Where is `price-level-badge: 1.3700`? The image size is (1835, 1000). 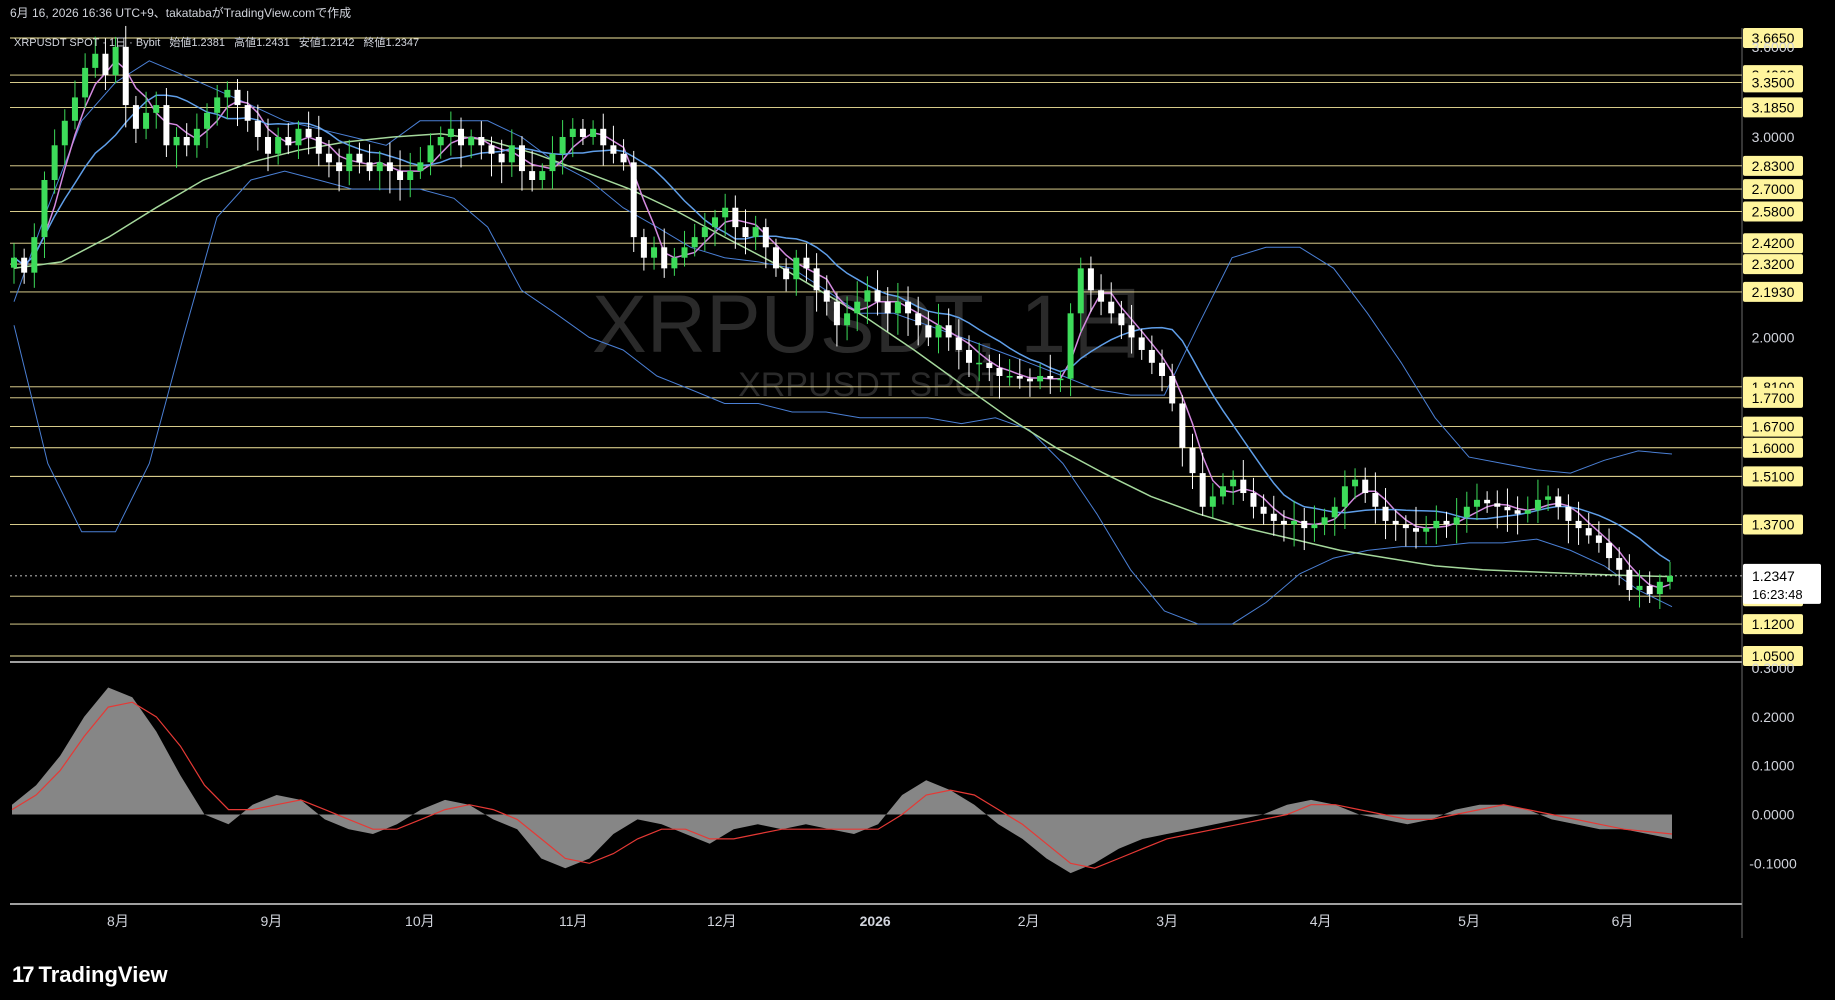 price-level-badge: 1.3700 is located at coordinates (1773, 524).